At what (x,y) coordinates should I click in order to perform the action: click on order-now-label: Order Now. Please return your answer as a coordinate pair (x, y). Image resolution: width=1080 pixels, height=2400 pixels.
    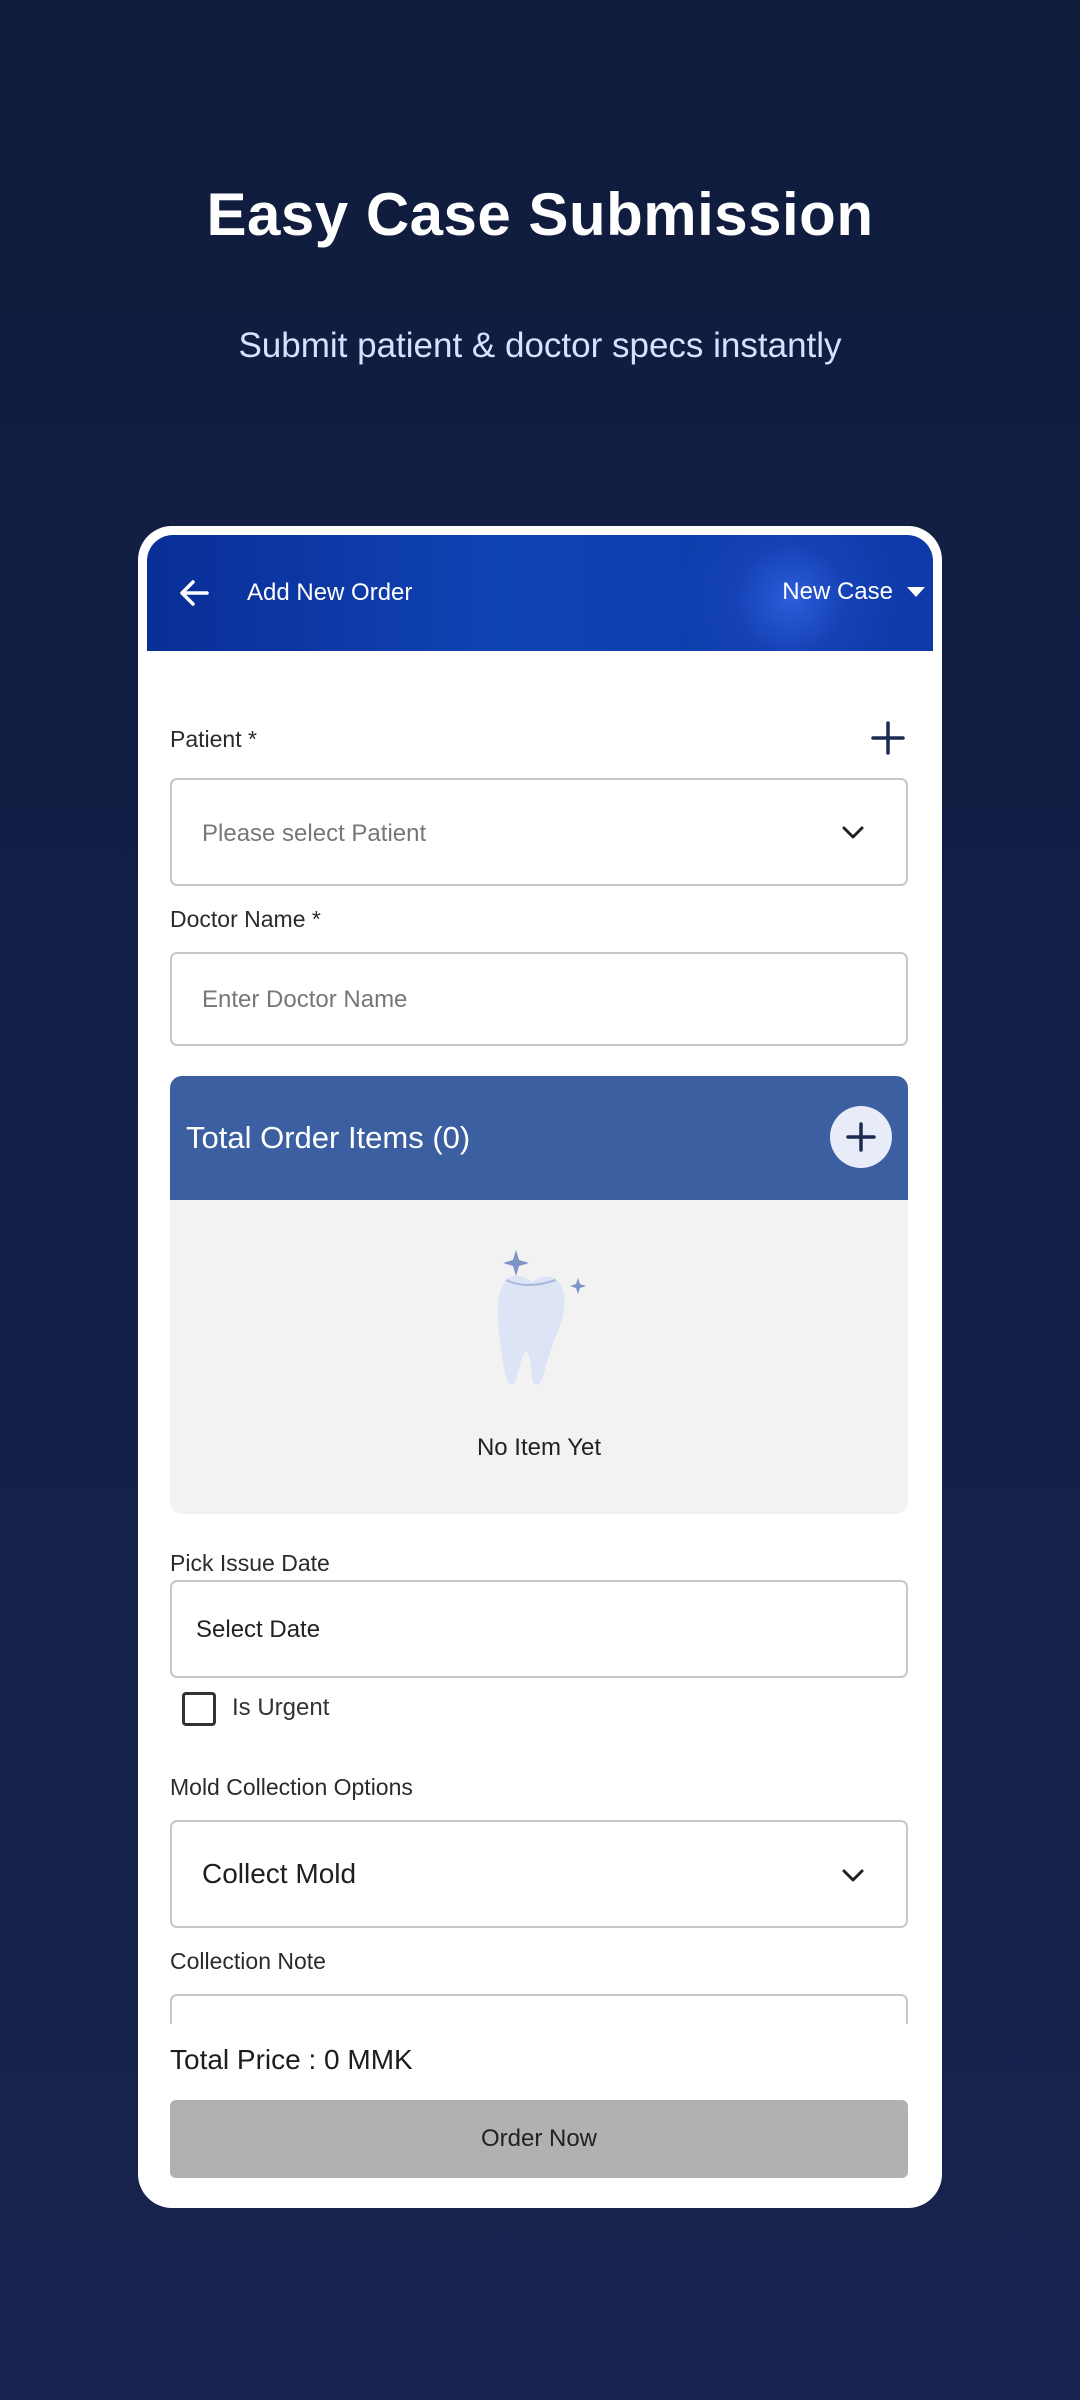
    Looking at the image, I should click on (539, 2138).